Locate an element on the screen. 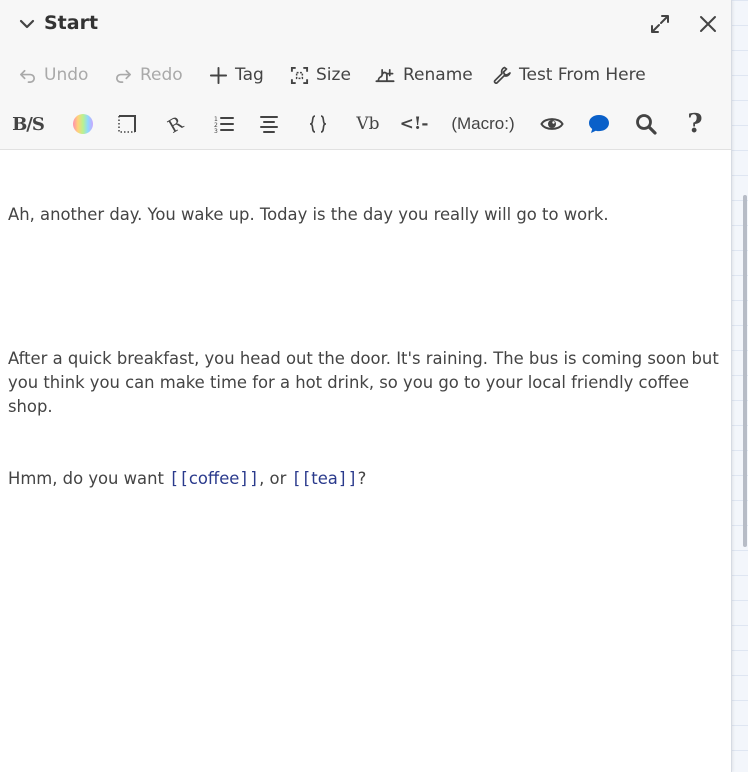 The width and height of the screenshot is (748, 772). undo-icon is located at coordinates (27, 76).